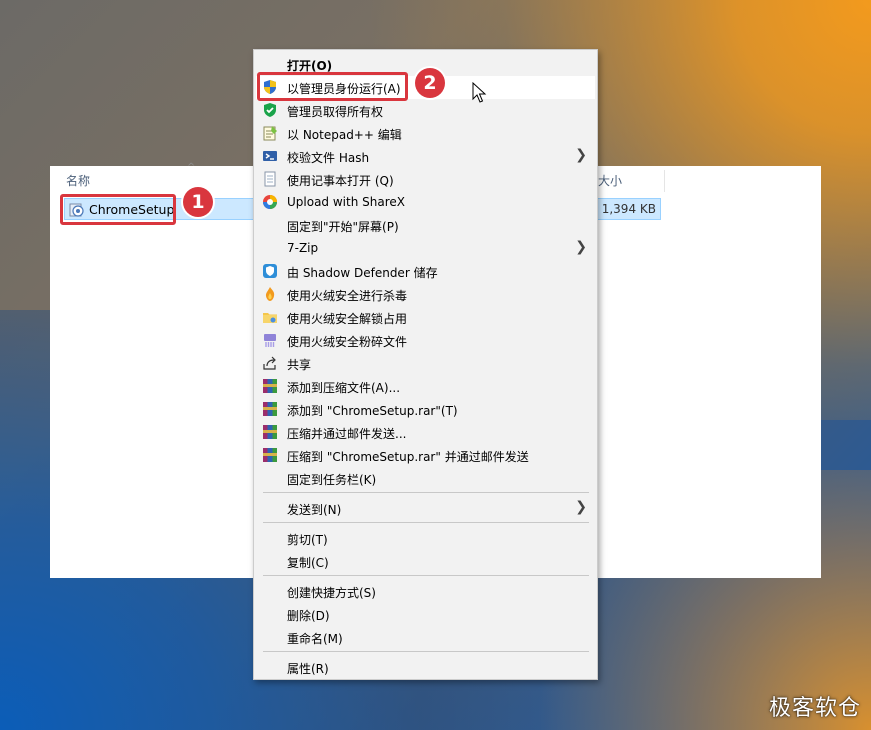 The height and width of the screenshot is (730, 871). What do you see at coordinates (270, 294) in the screenshot?
I see `huorong-icon` at bounding box center [270, 294].